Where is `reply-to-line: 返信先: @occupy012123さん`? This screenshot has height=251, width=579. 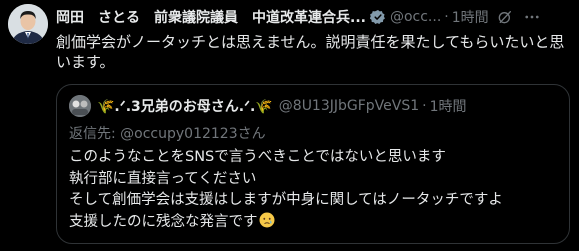
reply-to-line: 返信先: @occupy012123さん is located at coordinates (167, 133).